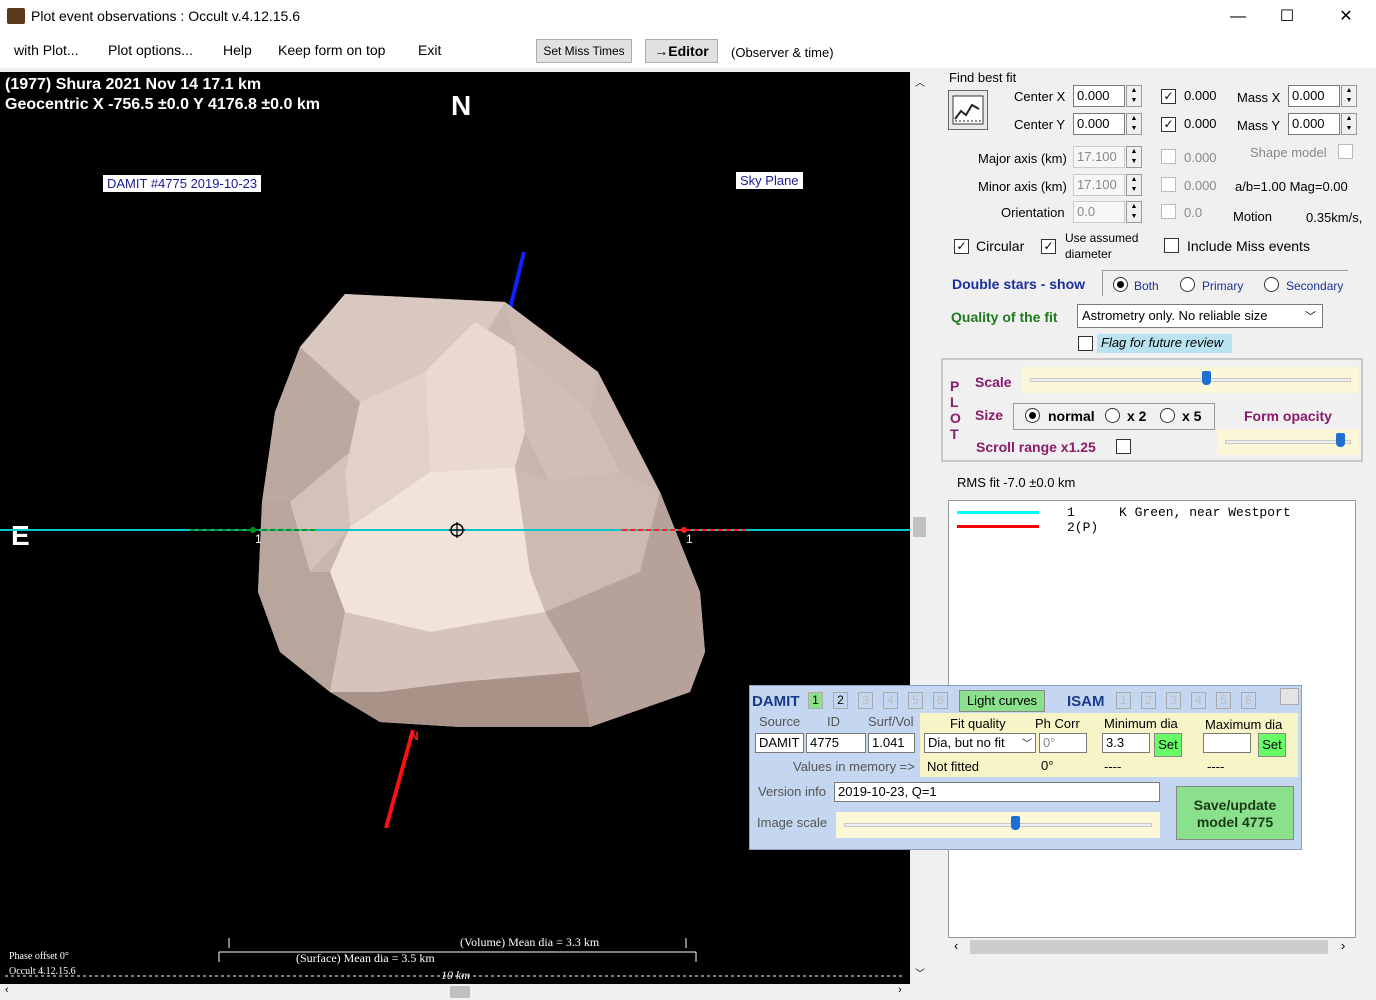  What do you see at coordinates (1287, 17) in the screenshot?
I see `maximize-button: ☐` at bounding box center [1287, 17].